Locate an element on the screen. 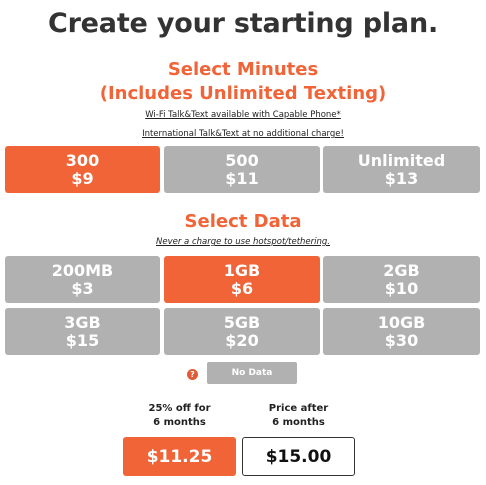  data-option-price: $10 is located at coordinates (401, 288).